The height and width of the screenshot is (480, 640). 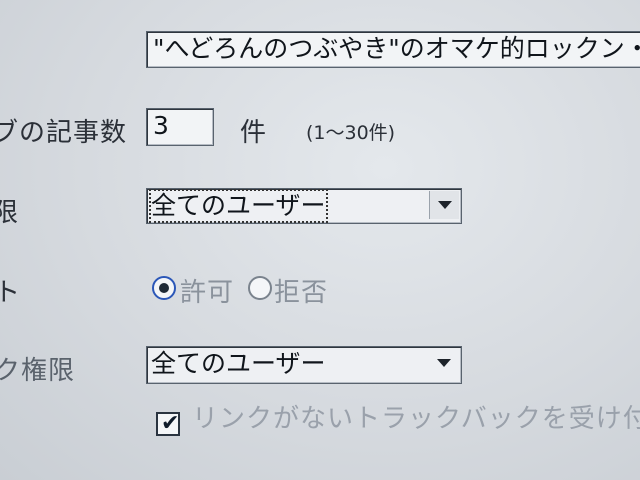 I want to click on permission-select-value: 全てのユーザー, so click(x=238, y=206).